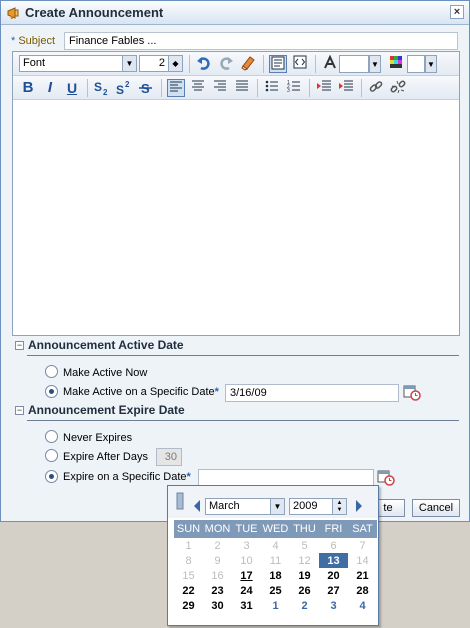 Image resolution: width=470 pixels, height=628 pixels. What do you see at coordinates (236, 64) in the screenshot?
I see `editor-toolbar-row-1: Font ▼ 2 ◆ ▼ ▼` at bounding box center [236, 64].